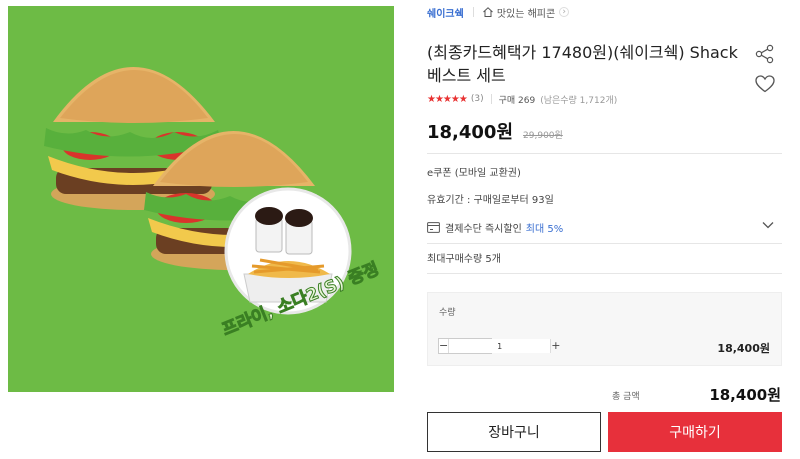 The width and height of the screenshot is (800, 459). I want to click on rating-row: ★★★★★ (3) 구매 269 (남은수량 1,712개), so click(522, 99).